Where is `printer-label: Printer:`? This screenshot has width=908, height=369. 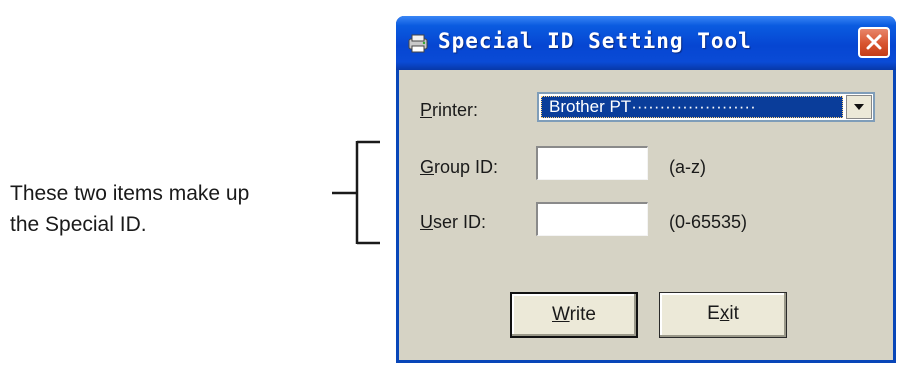 printer-label: Printer: is located at coordinates (449, 110).